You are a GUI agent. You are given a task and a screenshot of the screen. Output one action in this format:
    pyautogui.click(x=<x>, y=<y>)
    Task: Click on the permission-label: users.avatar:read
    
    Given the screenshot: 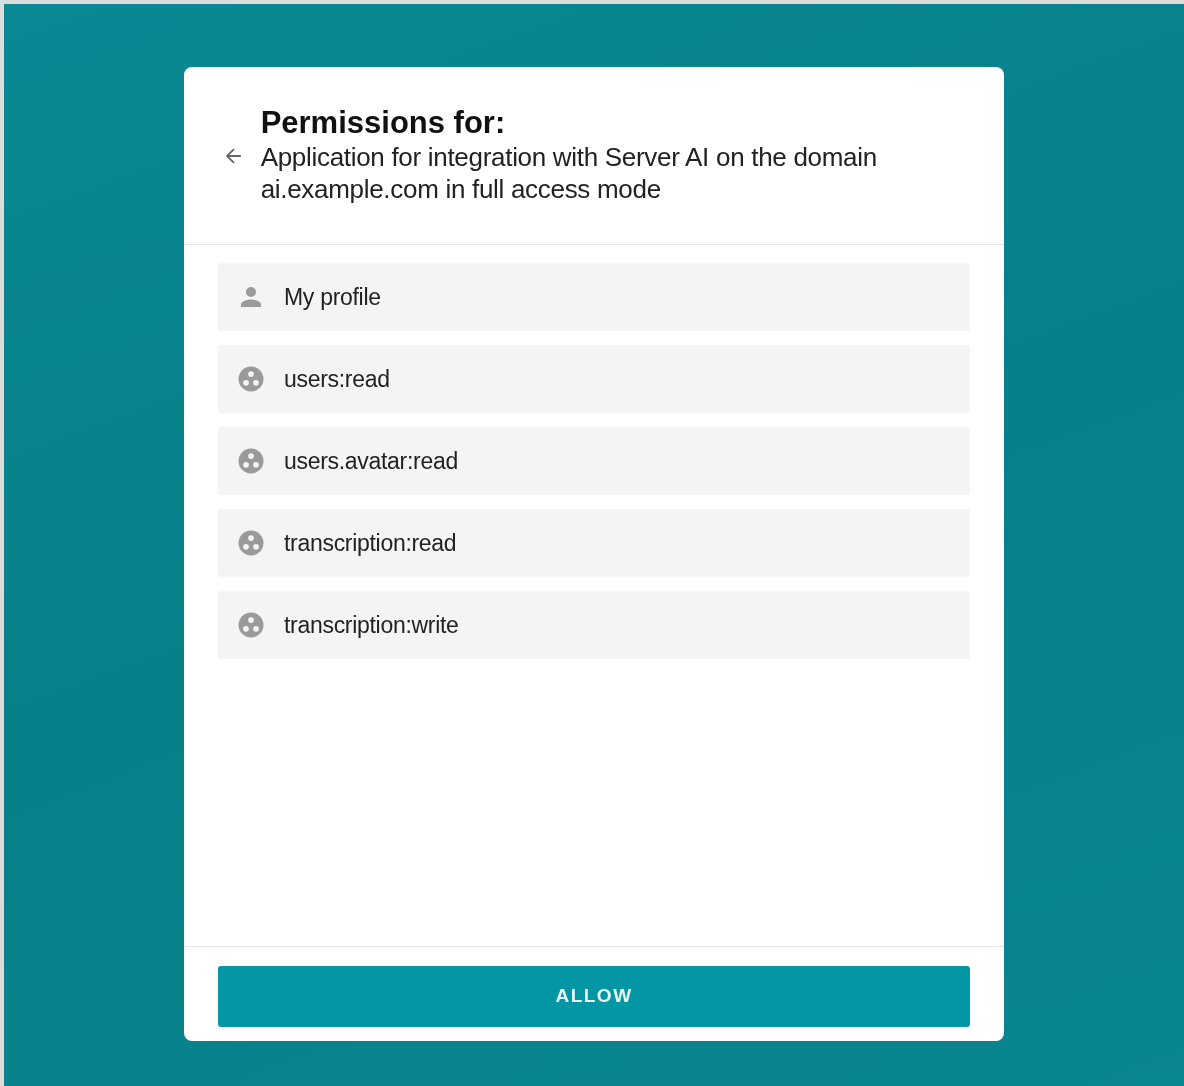 What is the action you would take?
    pyautogui.click(x=371, y=461)
    